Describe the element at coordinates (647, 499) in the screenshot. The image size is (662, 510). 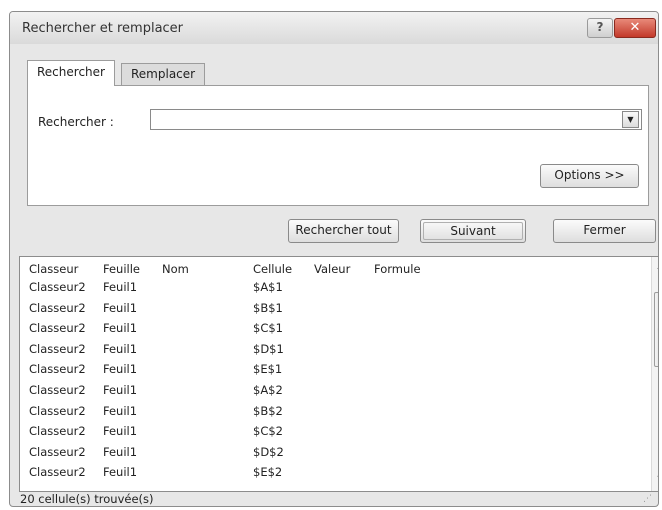
I see `resize-grip-icon: ⋰` at that location.